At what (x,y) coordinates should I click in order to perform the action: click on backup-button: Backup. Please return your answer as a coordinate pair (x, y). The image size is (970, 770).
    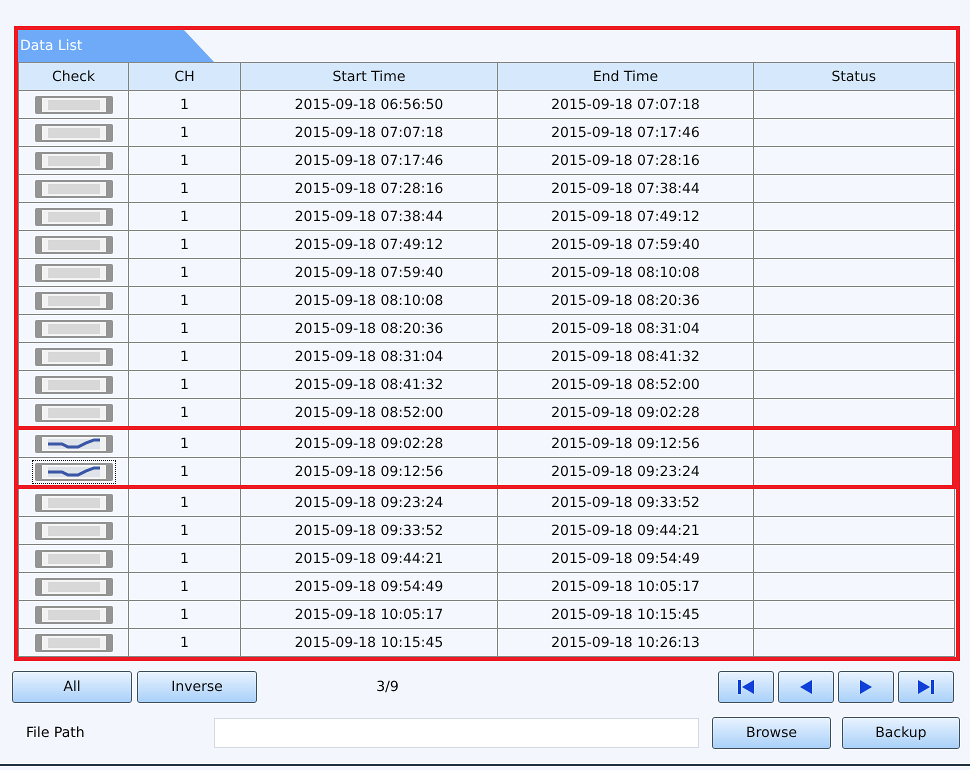
    Looking at the image, I should click on (901, 733).